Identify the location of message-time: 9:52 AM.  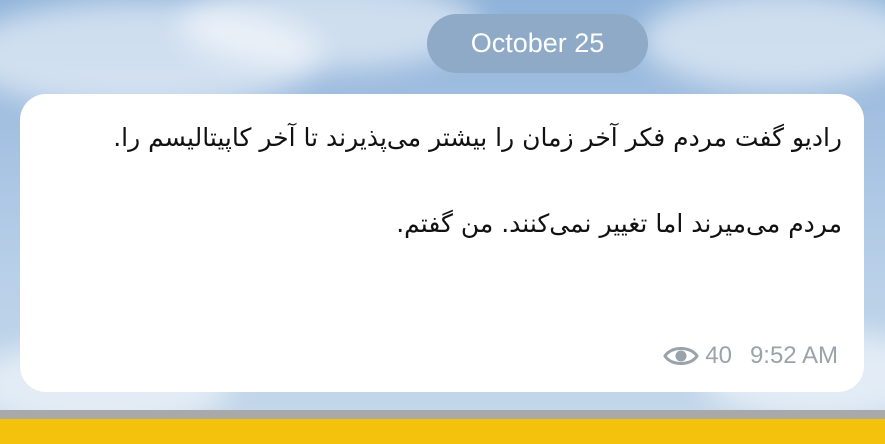
(793, 355).